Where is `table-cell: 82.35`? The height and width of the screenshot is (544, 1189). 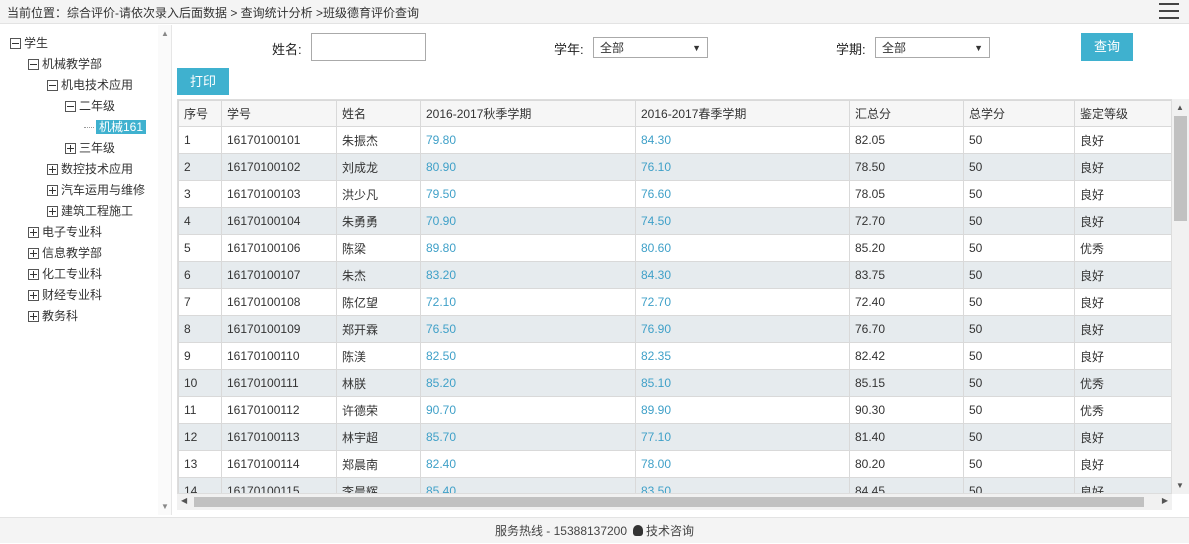
table-cell: 82.35 is located at coordinates (742, 356).